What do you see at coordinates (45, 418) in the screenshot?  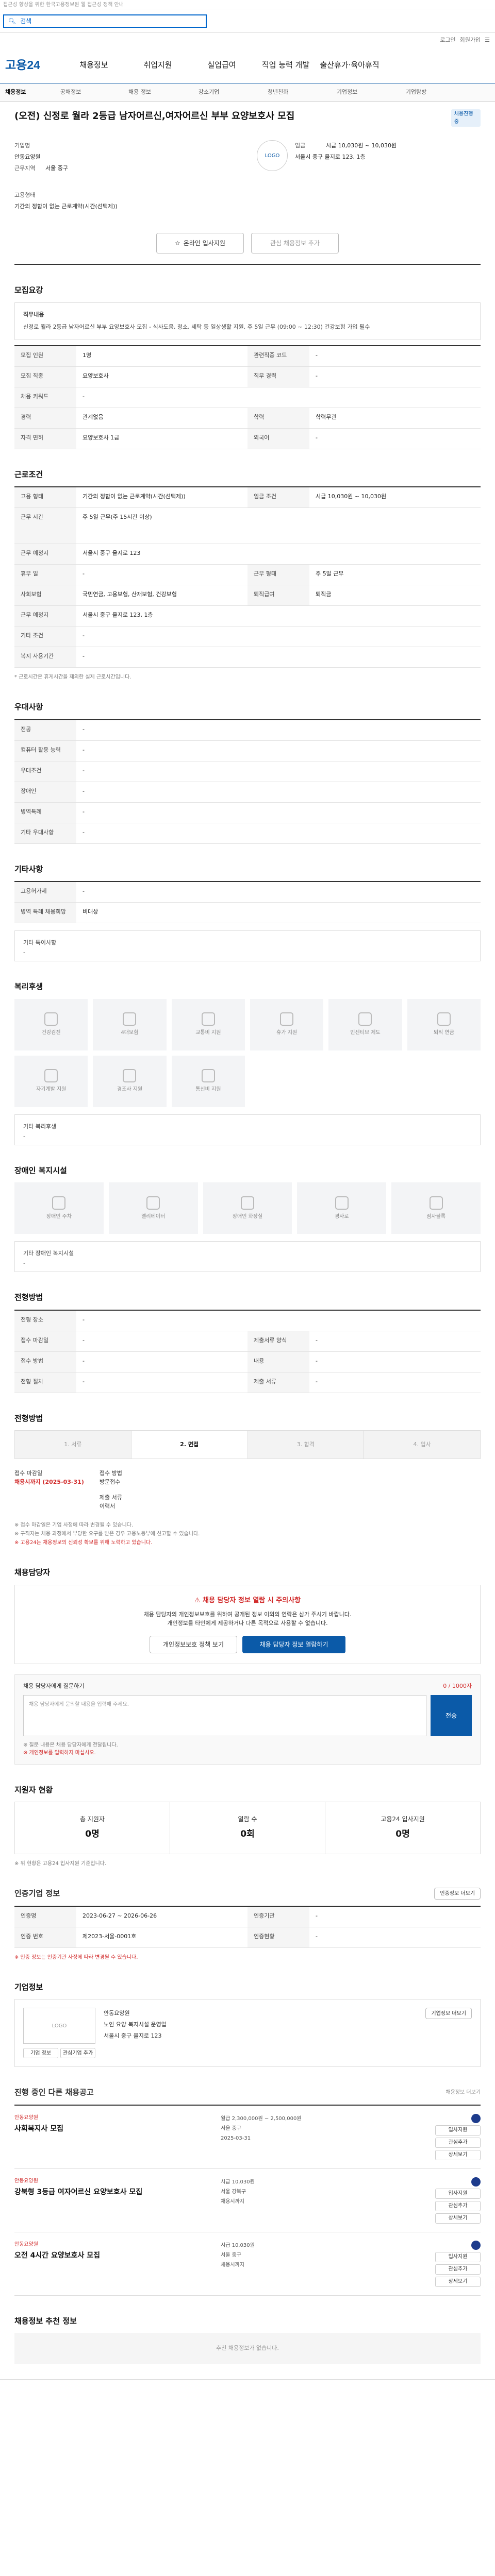 I see `row-label: 경력` at bounding box center [45, 418].